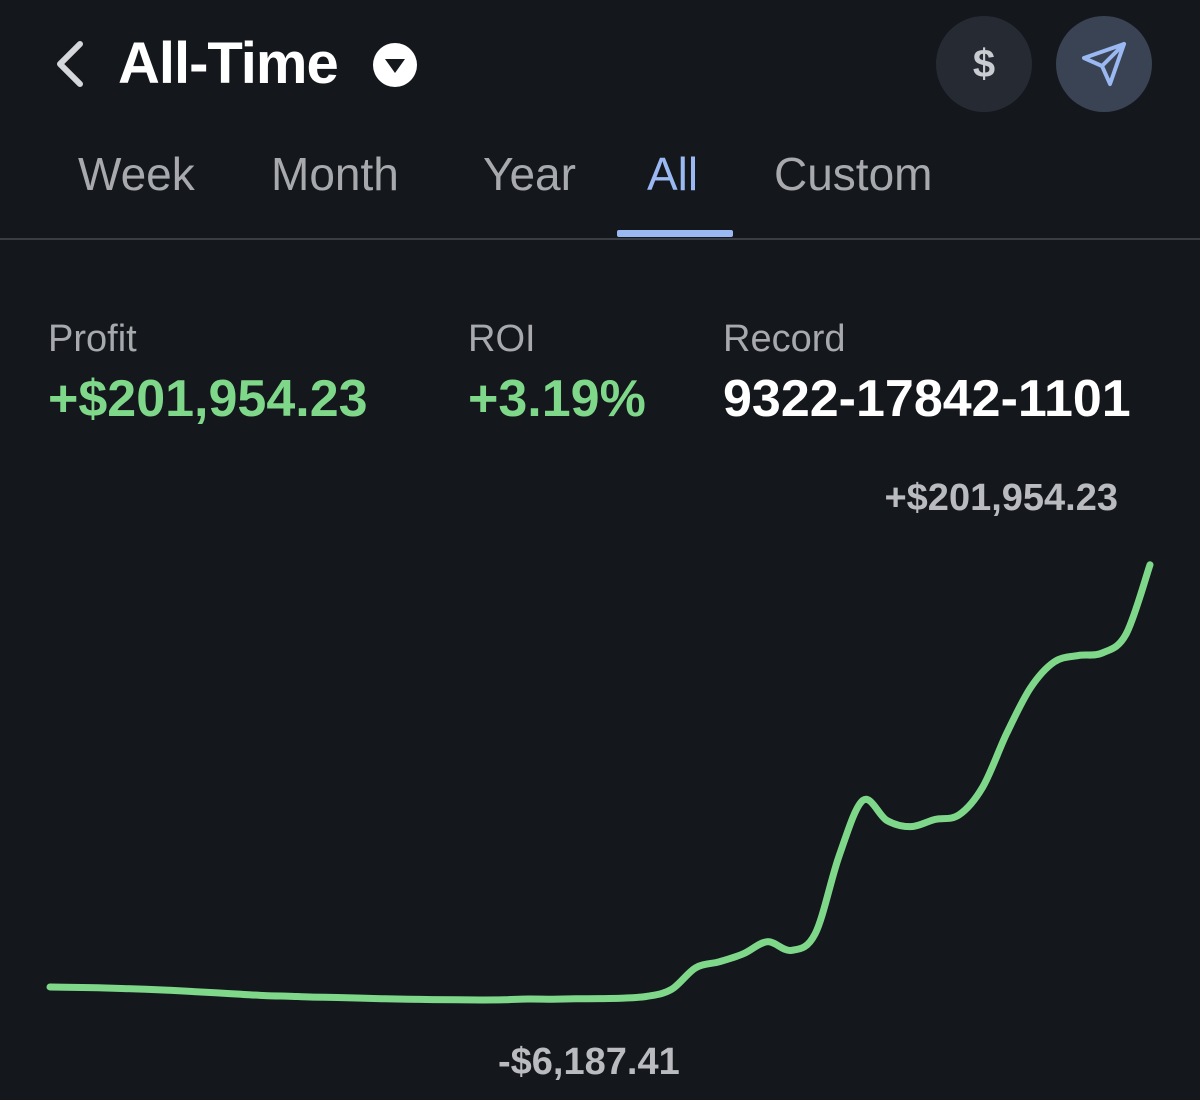 The height and width of the screenshot is (1100, 1200). I want to click on tab-month: Month, so click(335, 174).